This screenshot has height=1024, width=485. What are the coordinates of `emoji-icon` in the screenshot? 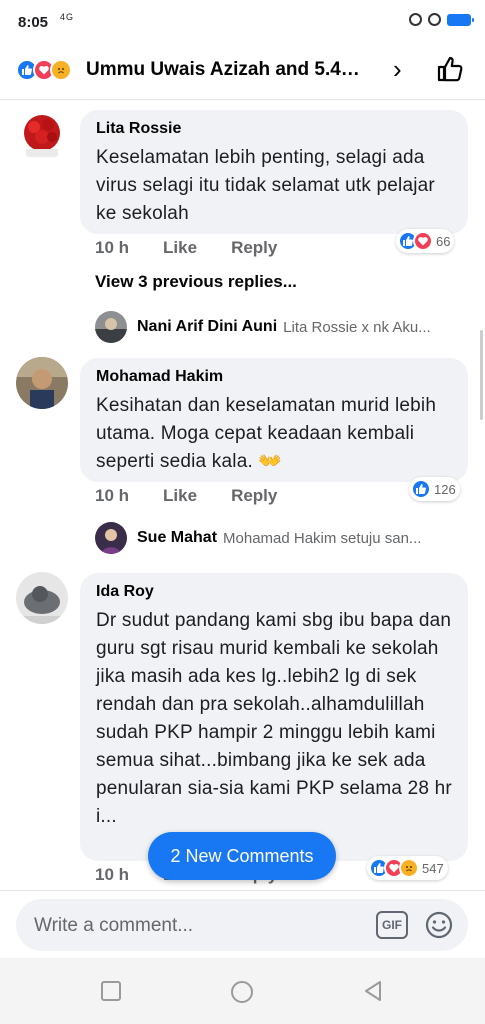 It's located at (439, 925).